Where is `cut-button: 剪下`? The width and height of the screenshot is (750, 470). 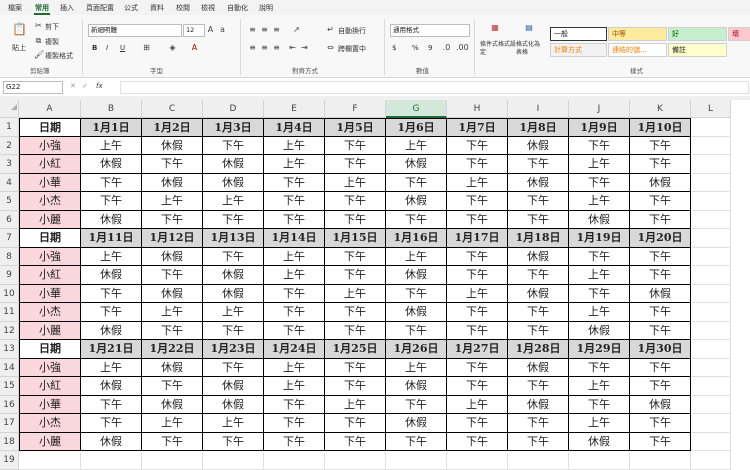 cut-button: 剪下 is located at coordinates (52, 27).